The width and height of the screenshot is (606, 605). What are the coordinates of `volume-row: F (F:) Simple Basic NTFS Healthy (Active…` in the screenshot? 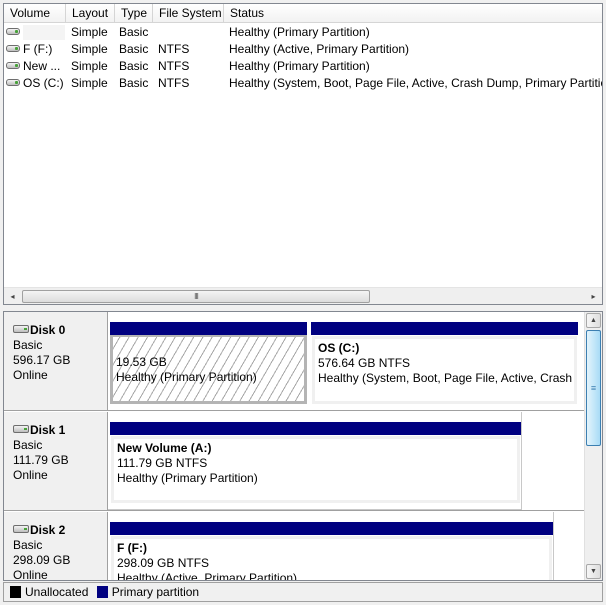 It's located at (303, 49).